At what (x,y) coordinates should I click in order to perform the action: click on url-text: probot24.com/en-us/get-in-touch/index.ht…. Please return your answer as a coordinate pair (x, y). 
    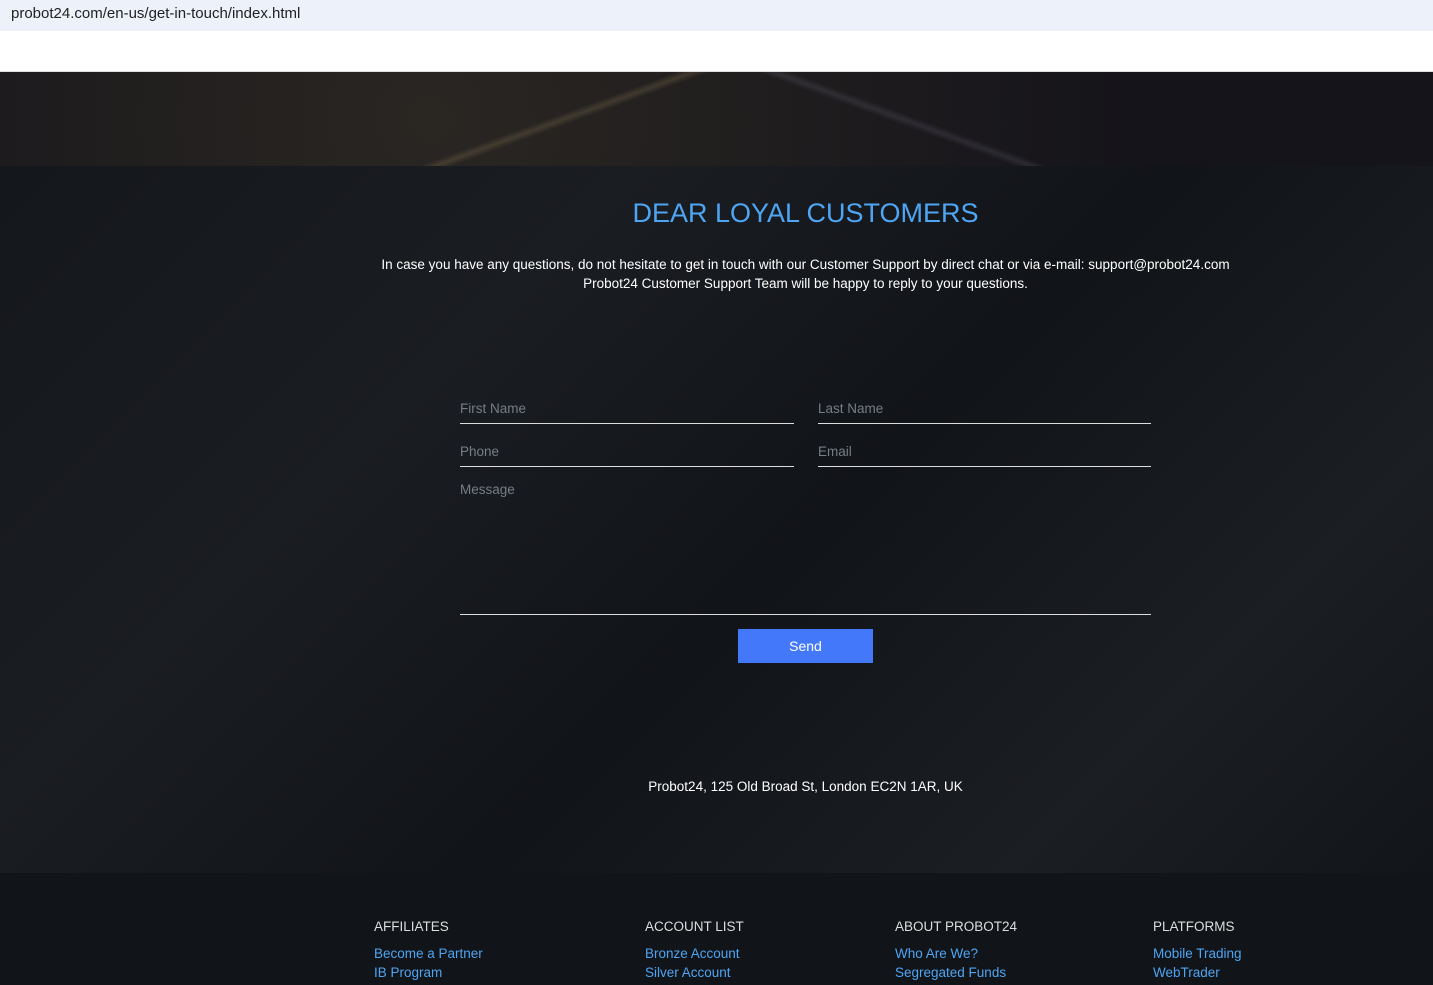
    Looking at the image, I should click on (156, 13).